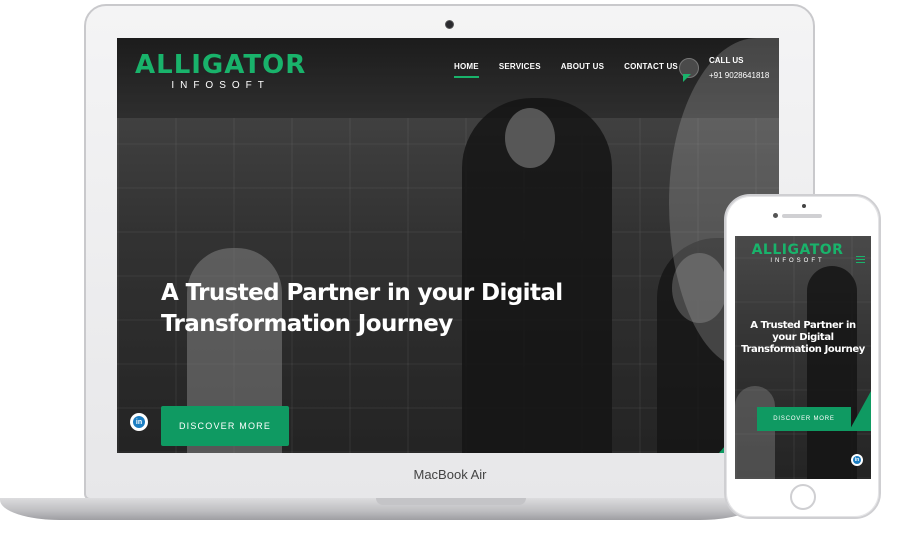  I want to click on laptop-camera, so click(449, 24).